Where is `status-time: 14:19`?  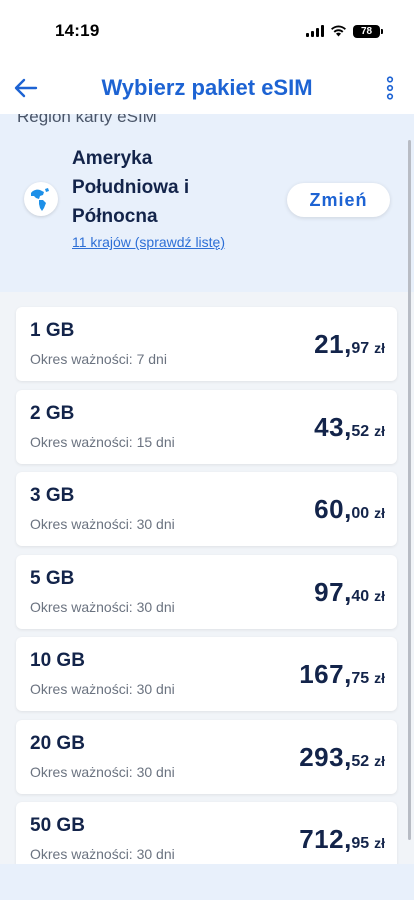
status-time: 14:19 is located at coordinates (77, 30).